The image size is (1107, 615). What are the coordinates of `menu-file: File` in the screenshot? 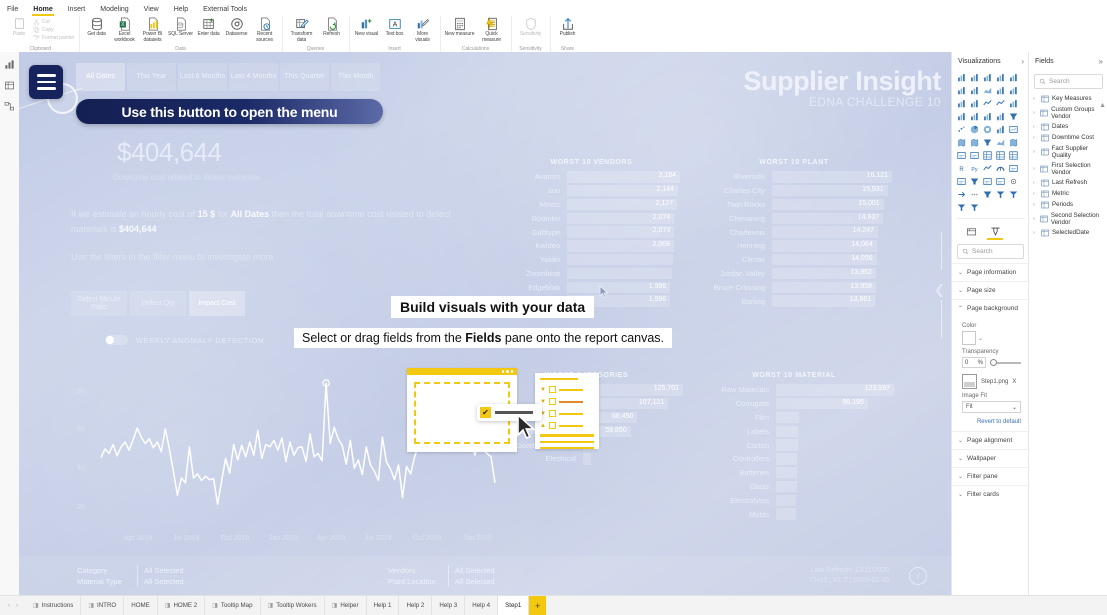 It's located at (12, 9).